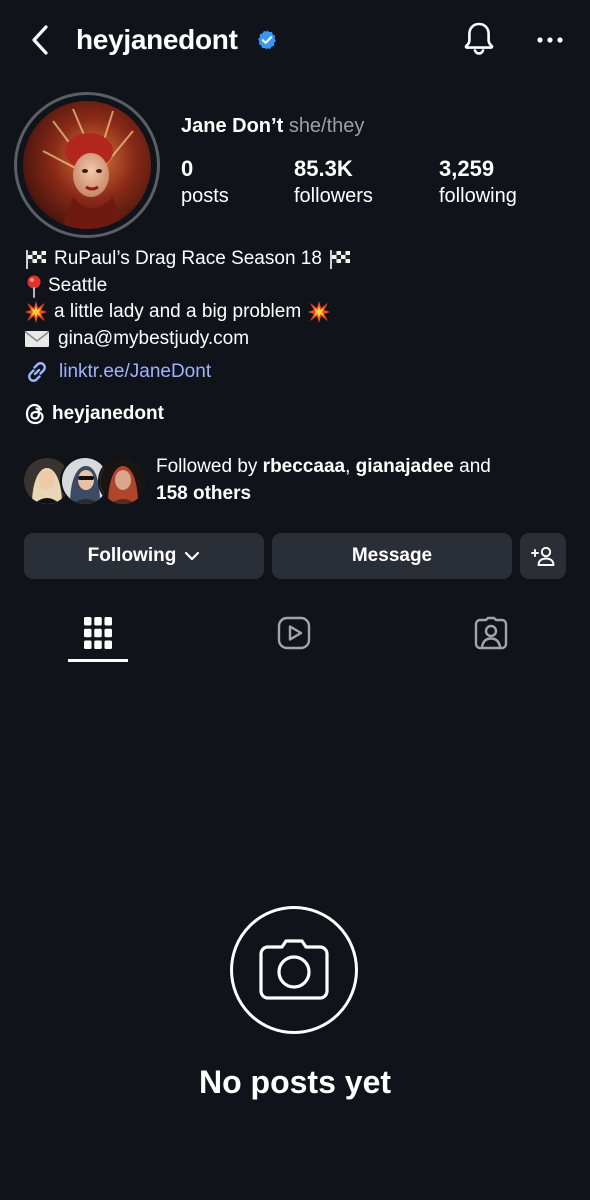  Describe the element at coordinates (132, 555) in the screenshot. I see `following-button-label: Following` at that location.